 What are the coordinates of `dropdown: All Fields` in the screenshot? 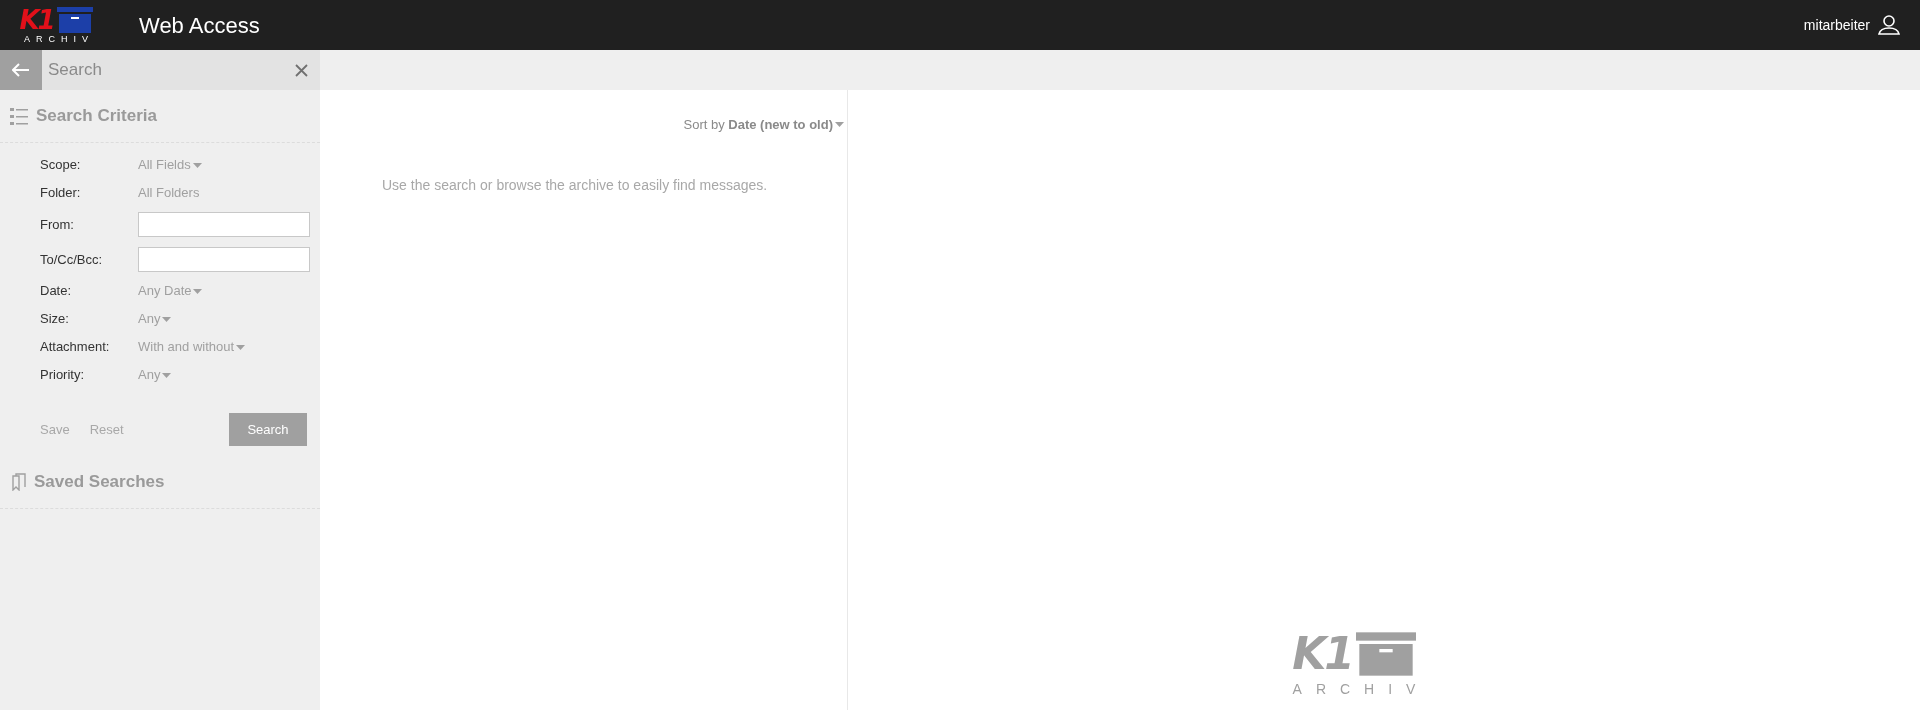 It's located at (170, 165).